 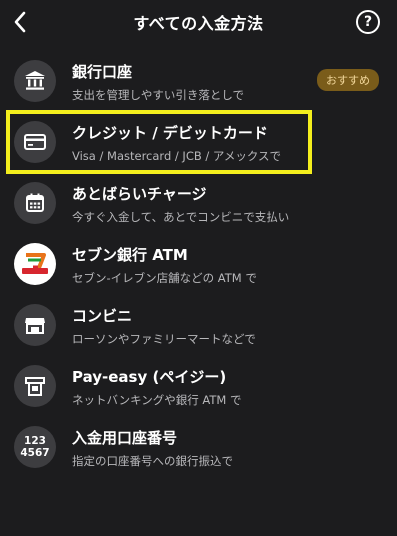 What do you see at coordinates (35, 81) in the screenshot?
I see `bank-icon` at bounding box center [35, 81].